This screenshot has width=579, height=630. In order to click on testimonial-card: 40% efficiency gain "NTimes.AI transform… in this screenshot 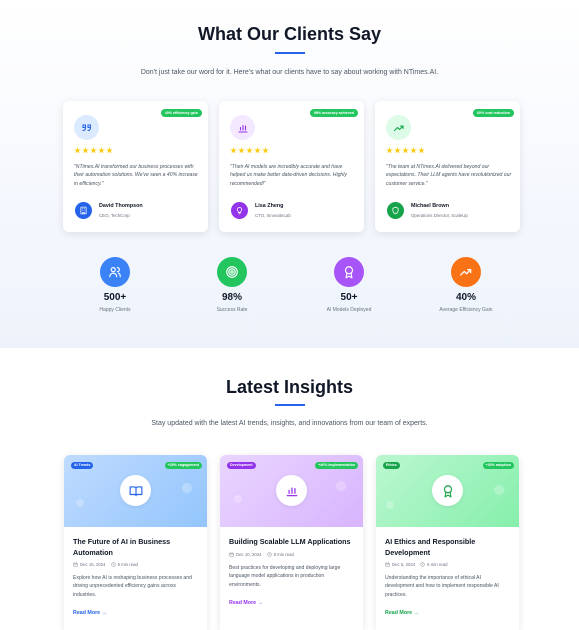, I will do `click(135, 166)`.